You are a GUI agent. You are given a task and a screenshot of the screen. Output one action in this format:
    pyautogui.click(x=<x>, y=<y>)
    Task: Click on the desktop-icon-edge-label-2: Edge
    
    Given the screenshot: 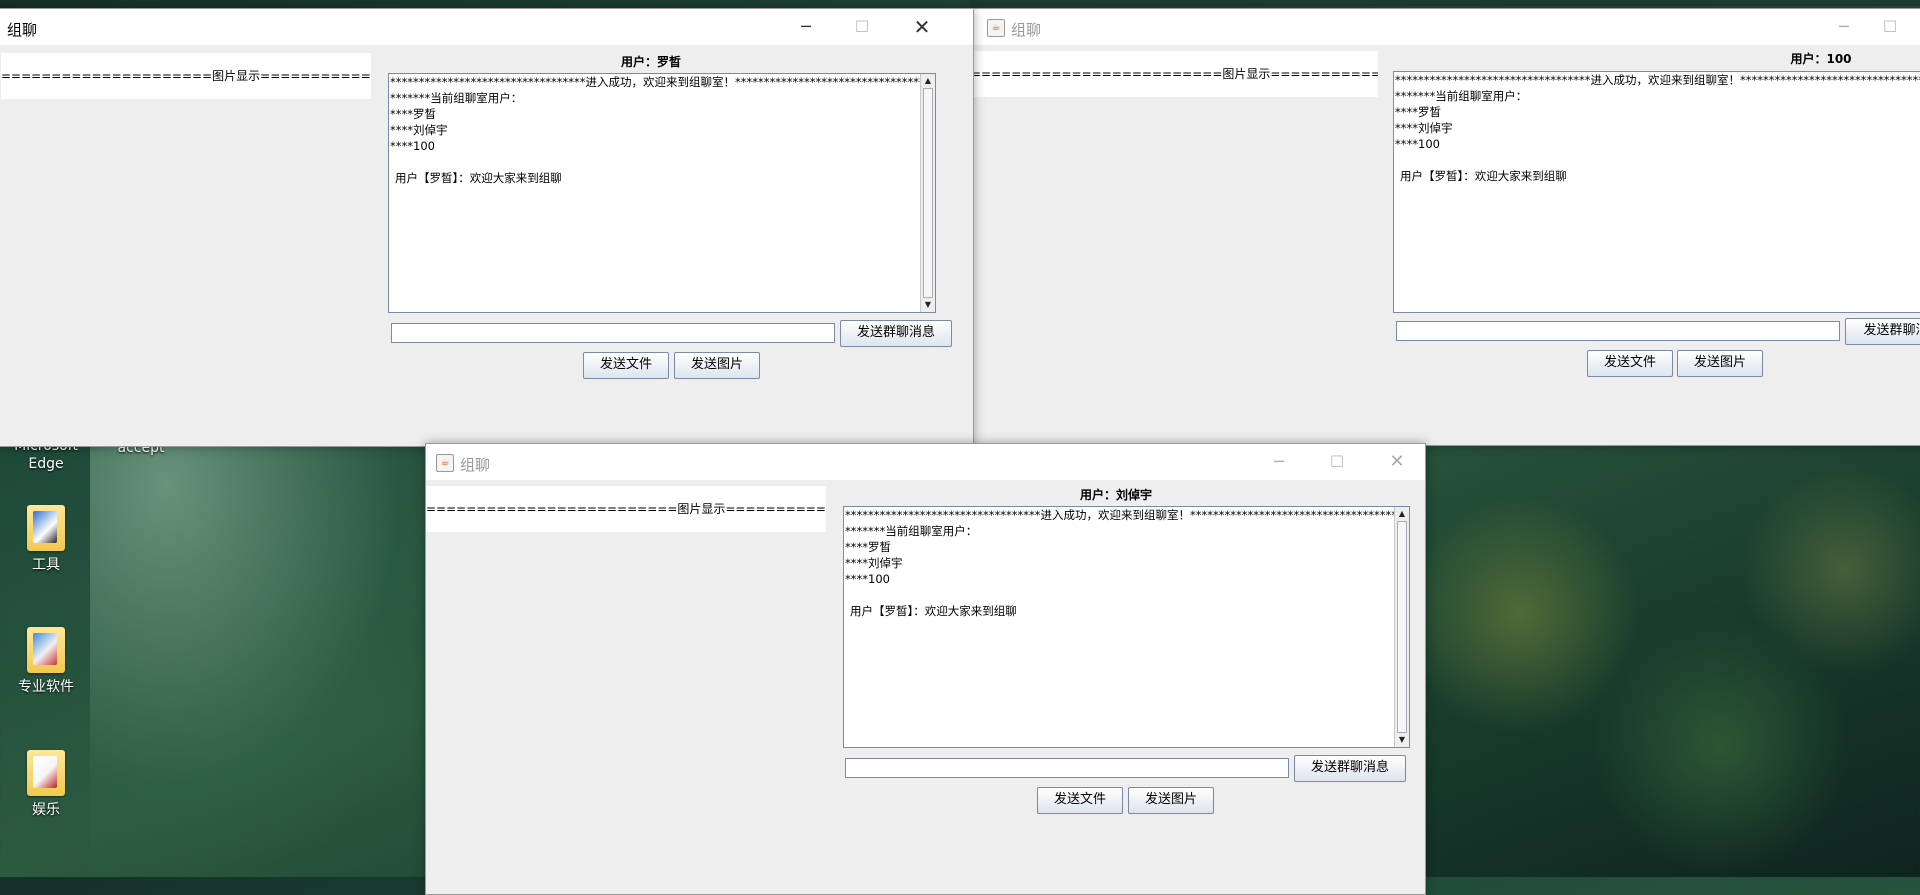 What is the action you would take?
    pyautogui.click(x=46, y=464)
    